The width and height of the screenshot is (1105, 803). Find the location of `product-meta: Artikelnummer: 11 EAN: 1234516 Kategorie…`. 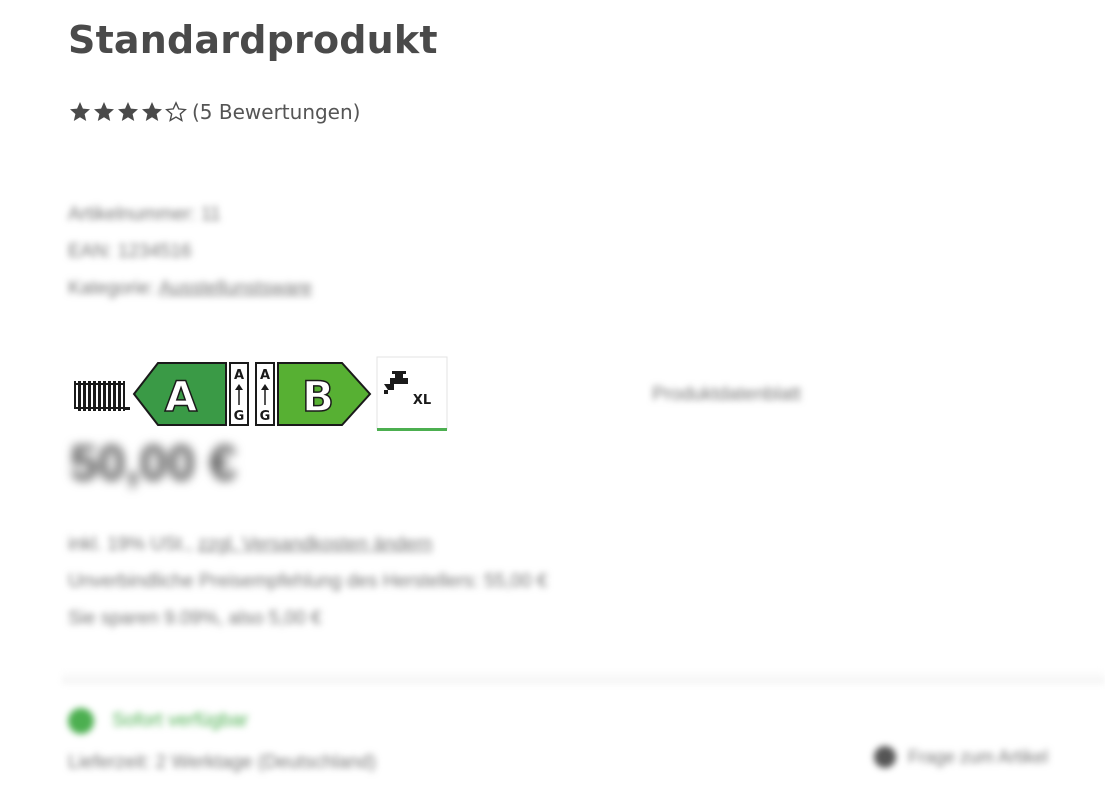

product-meta: Artikelnummer: 11 EAN: 1234516 Kategorie… is located at coordinates (190, 251).